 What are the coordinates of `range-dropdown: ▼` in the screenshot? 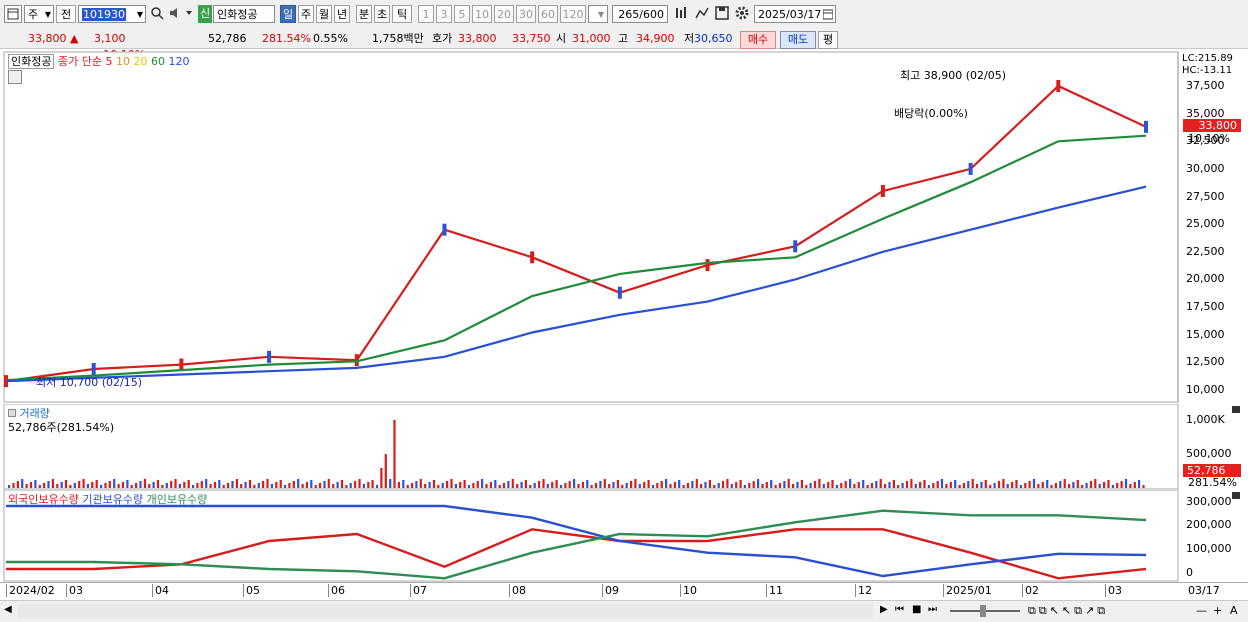 It's located at (598, 14).